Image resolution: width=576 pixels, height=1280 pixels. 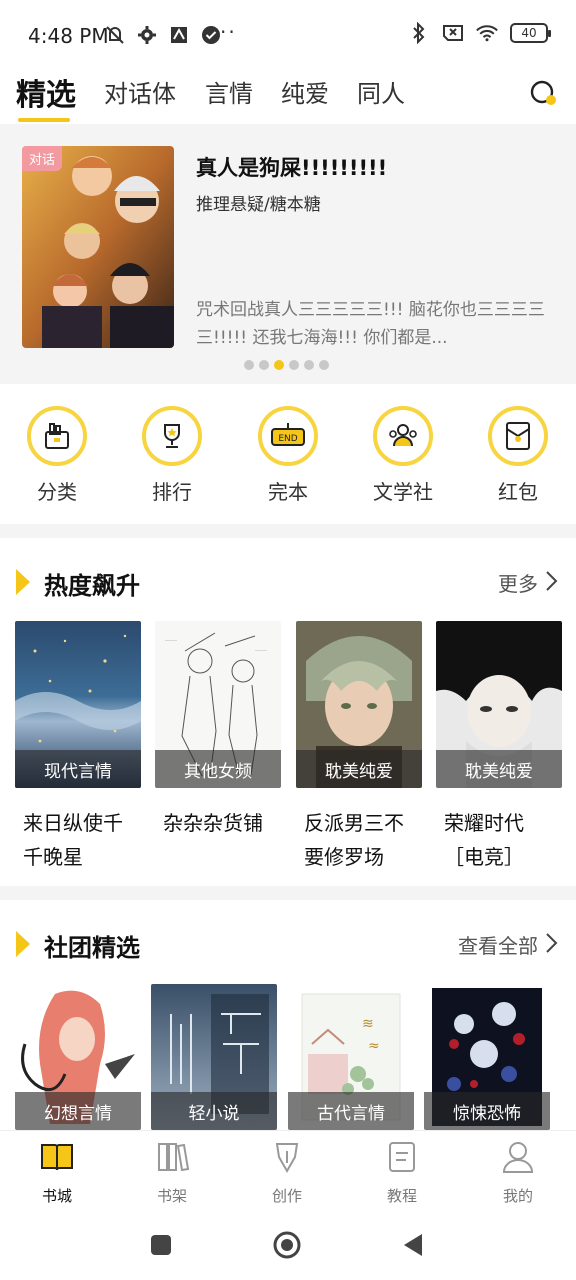 What do you see at coordinates (279, 365) in the screenshot?
I see `page-dot-active` at bounding box center [279, 365].